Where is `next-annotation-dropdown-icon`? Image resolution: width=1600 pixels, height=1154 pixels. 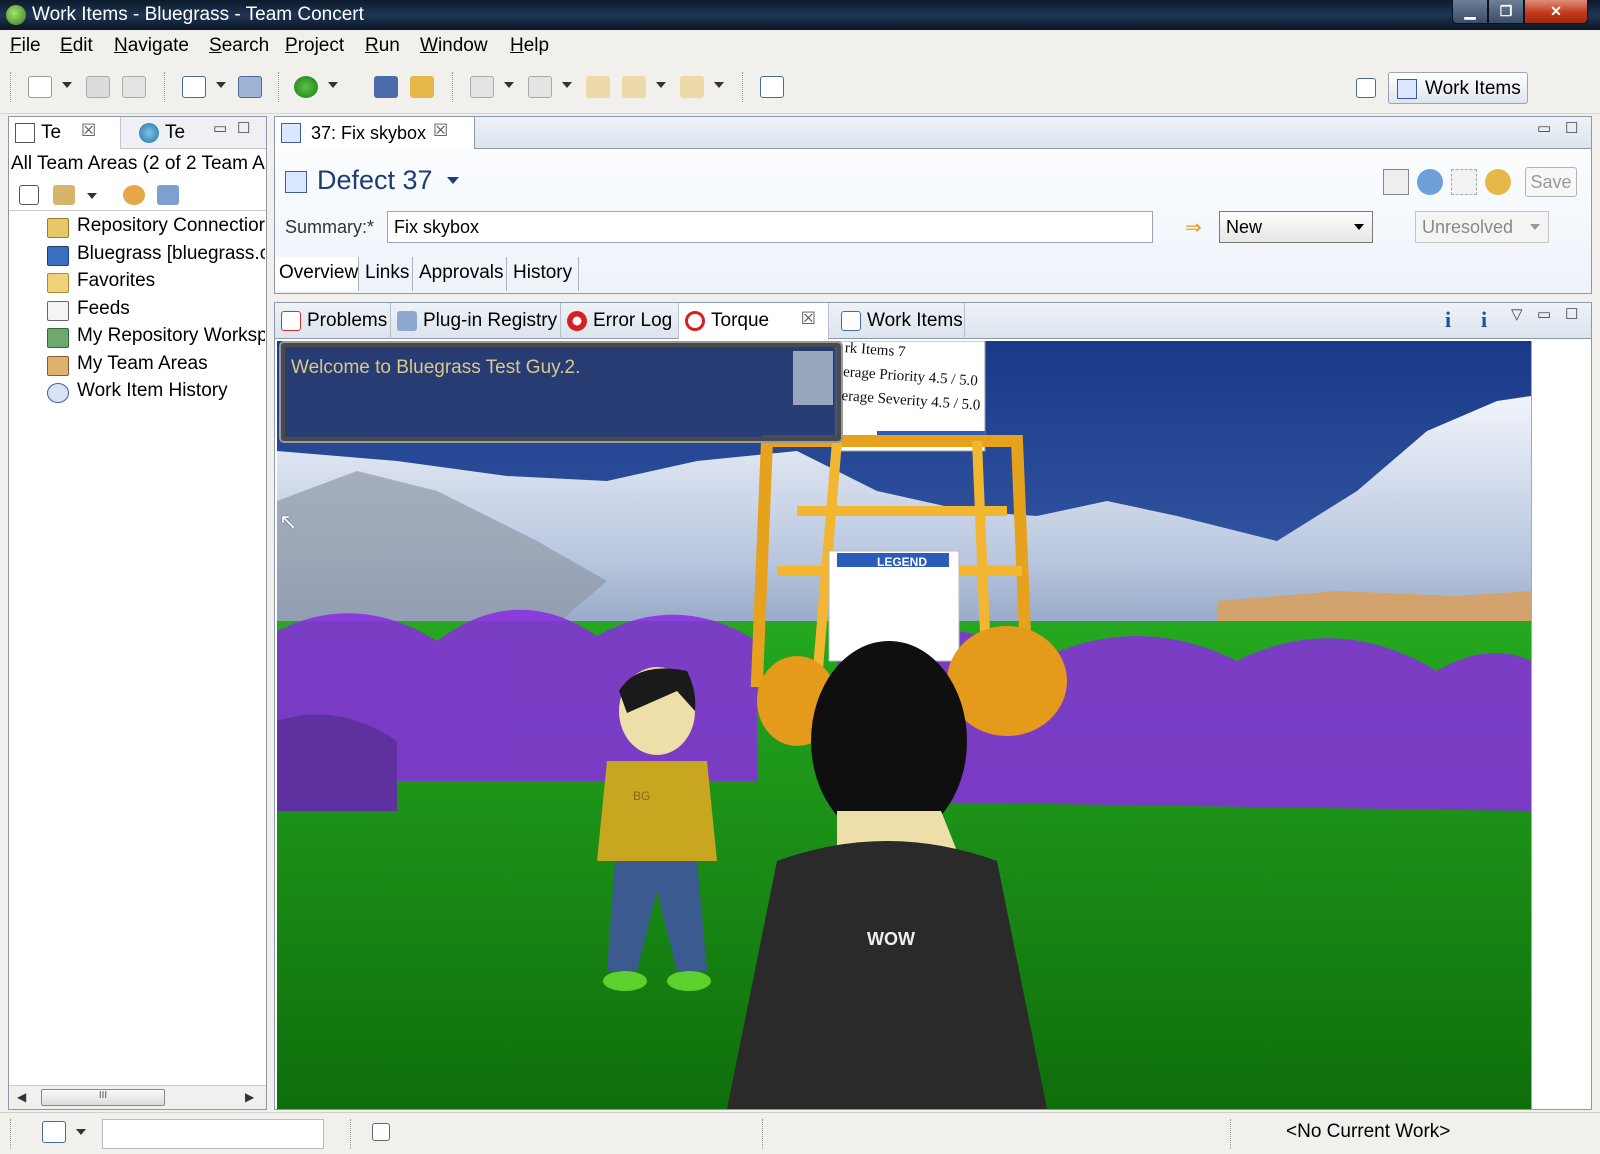 next-annotation-dropdown-icon is located at coordinates (509, 85).